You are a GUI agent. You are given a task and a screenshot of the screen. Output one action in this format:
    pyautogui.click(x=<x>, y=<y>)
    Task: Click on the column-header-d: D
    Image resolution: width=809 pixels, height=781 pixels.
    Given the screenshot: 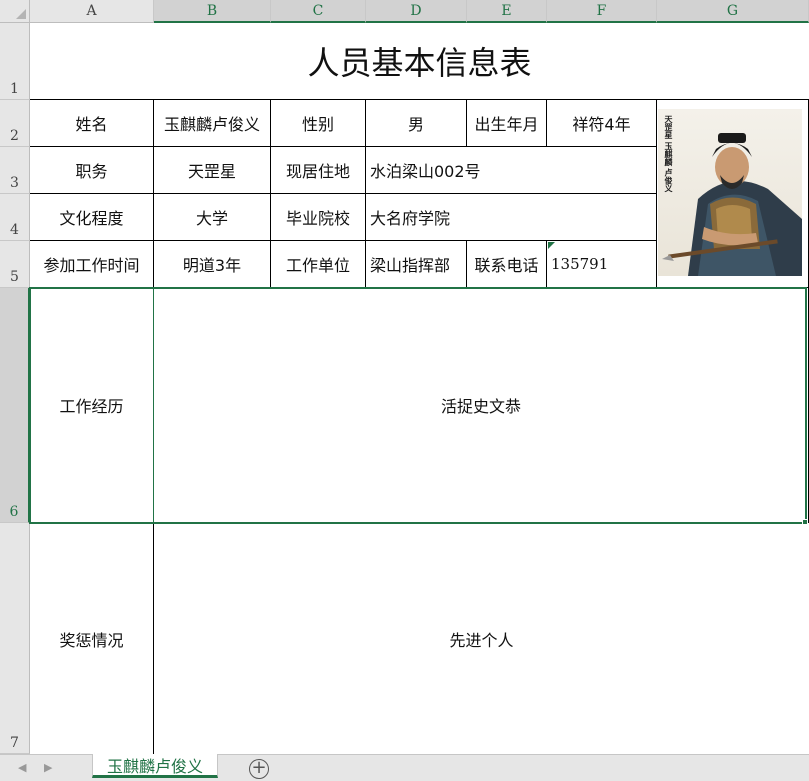 What is the action you would take?
    pyautogui.click(x=416, y=11)
    